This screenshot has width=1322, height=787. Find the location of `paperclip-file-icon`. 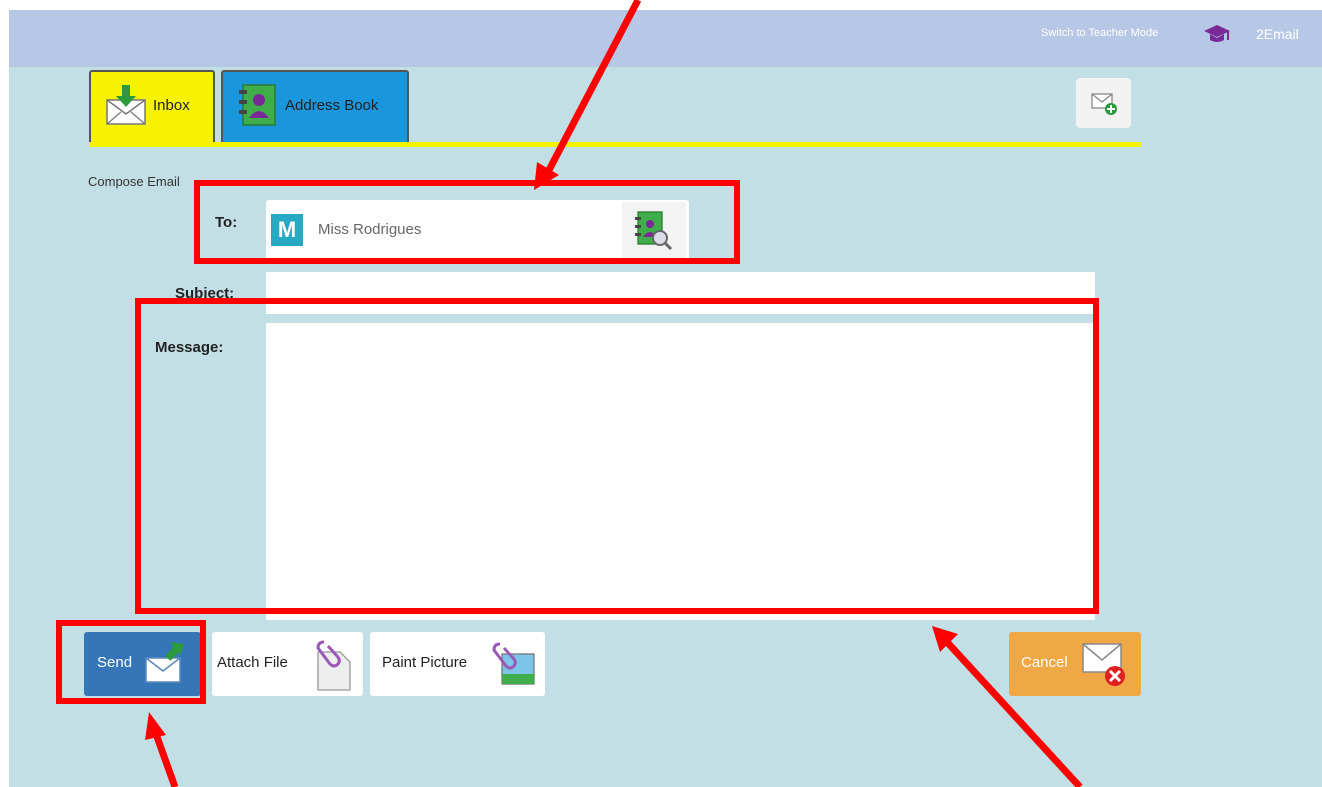

paperclip-file-icon is located at coordinates (333, 665).